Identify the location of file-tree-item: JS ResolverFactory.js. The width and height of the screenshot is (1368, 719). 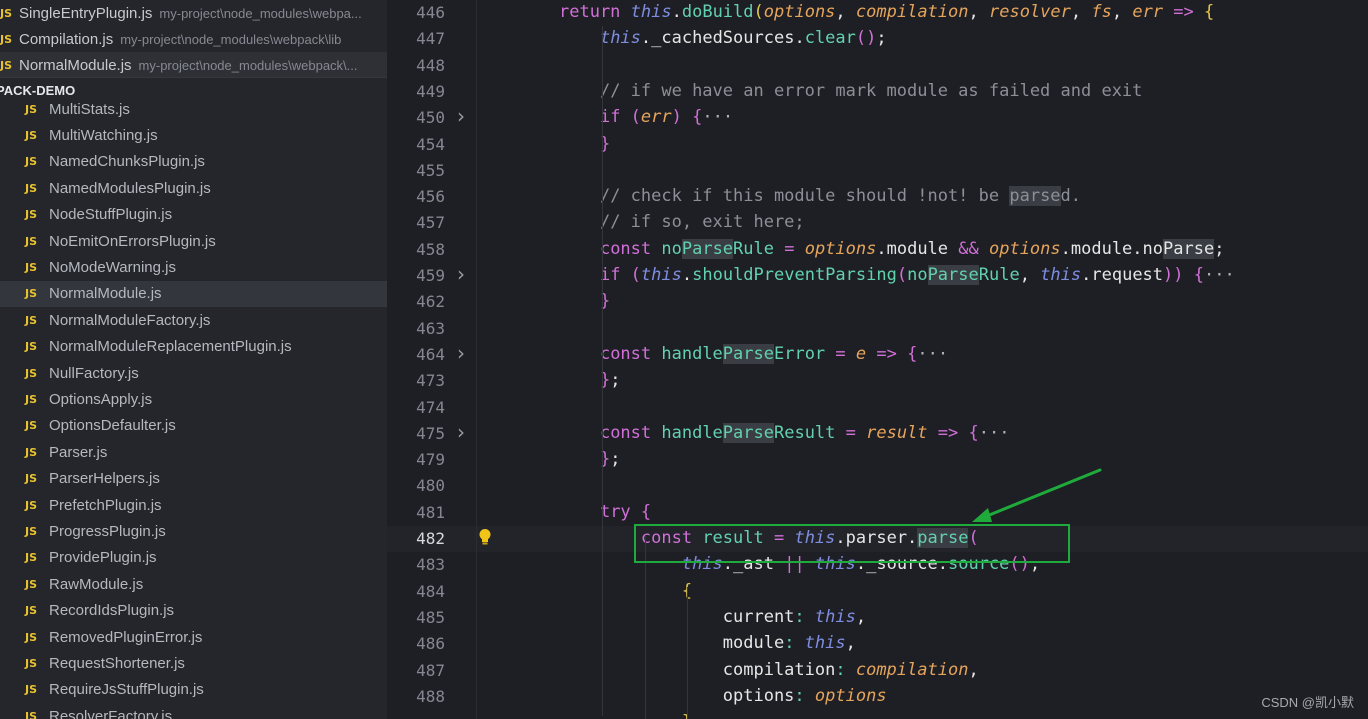
(193, 711).